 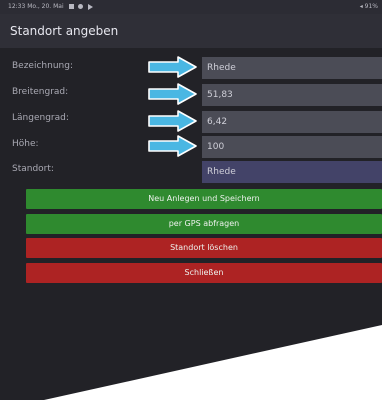 What do you see at coordinates (292, 95) in the screenshot?
I see `latitude-field: 51,83` at bounding box center [292, 95].